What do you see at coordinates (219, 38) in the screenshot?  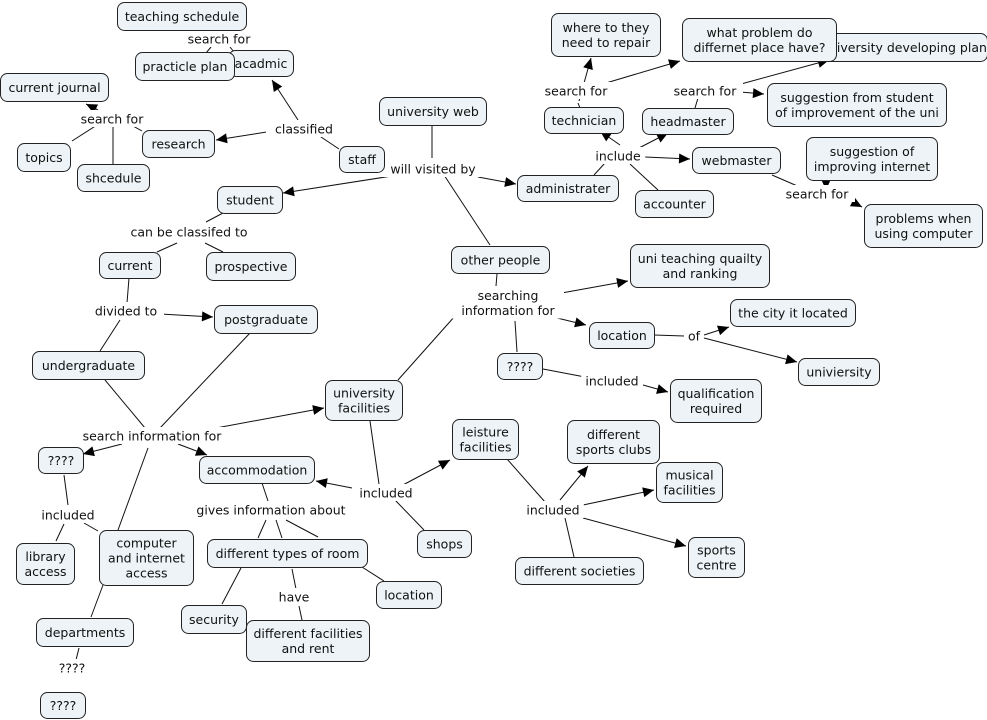 I see `link-label-search-for-top: search for` at bounding box center [219, 38].